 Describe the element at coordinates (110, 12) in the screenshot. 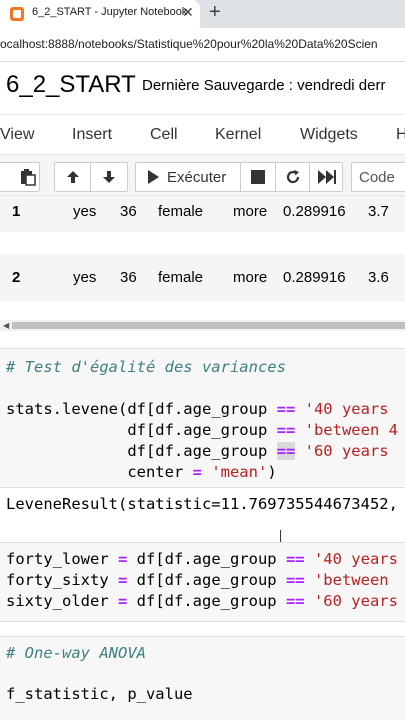

I see `tab-title: 6_2_START - Jupyter Notebook` at that location.